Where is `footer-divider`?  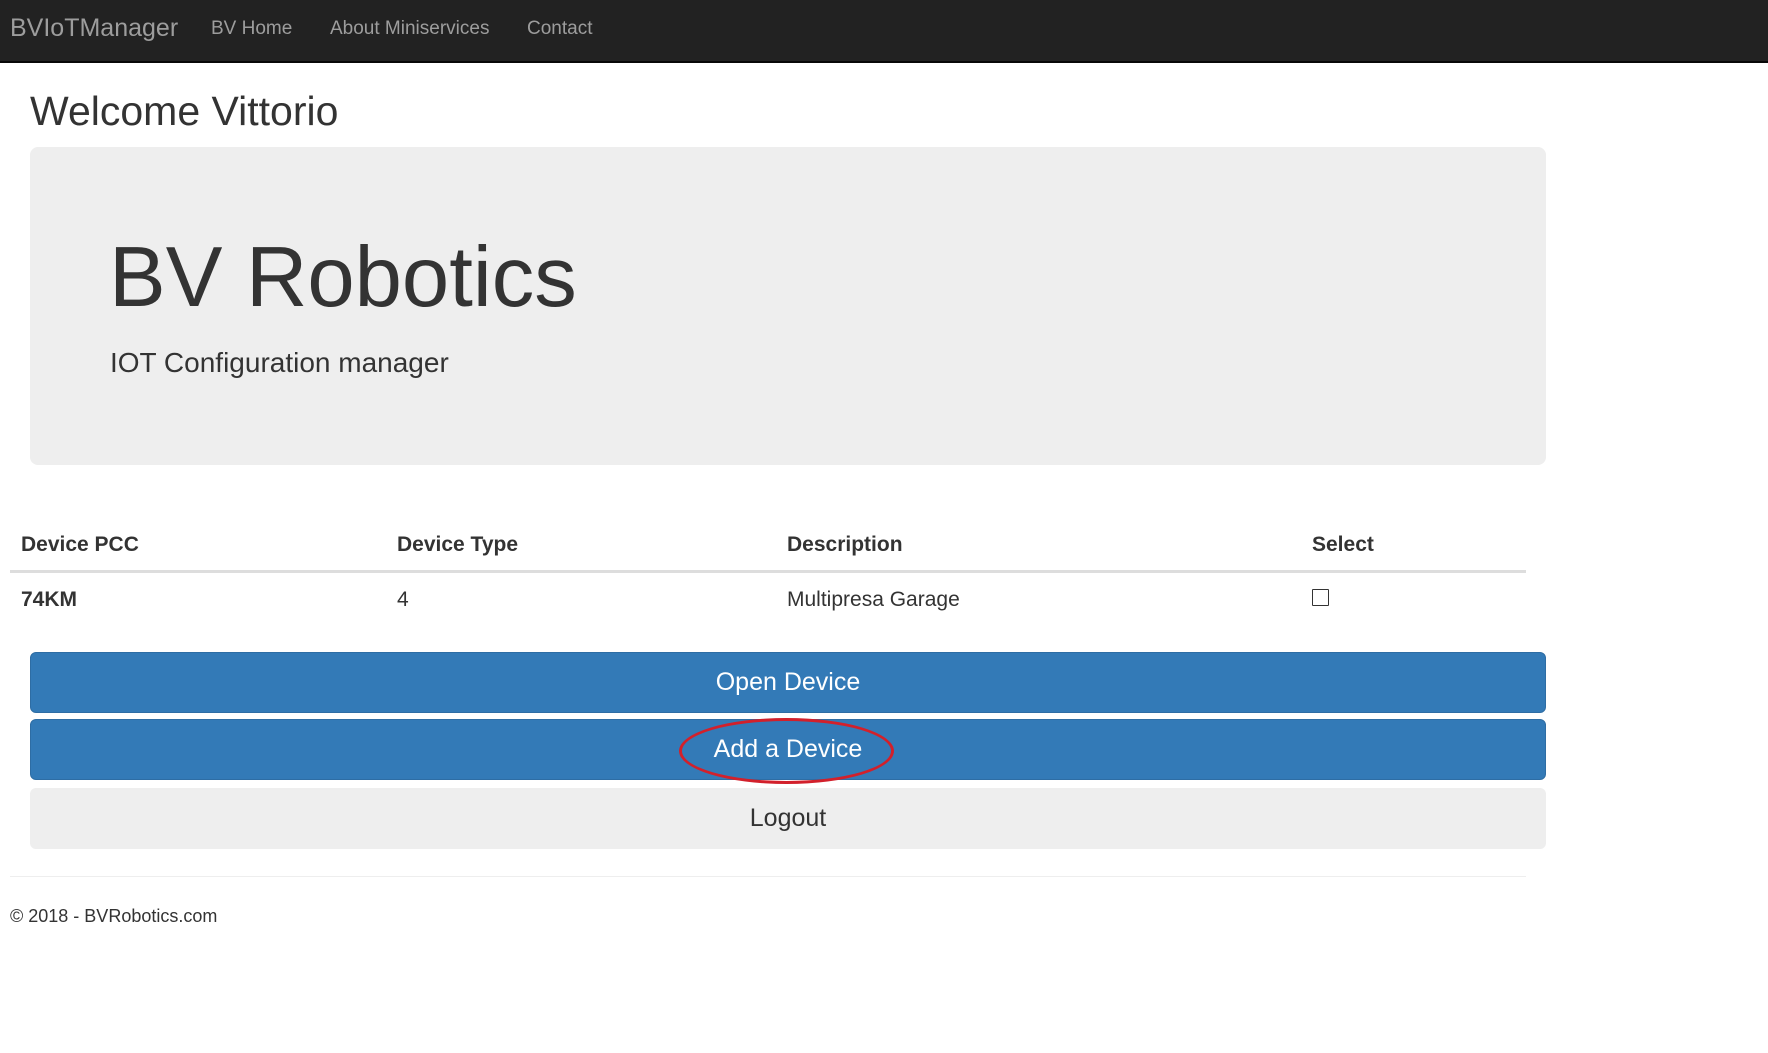 footer-divider is located at coordinates (768, 876).